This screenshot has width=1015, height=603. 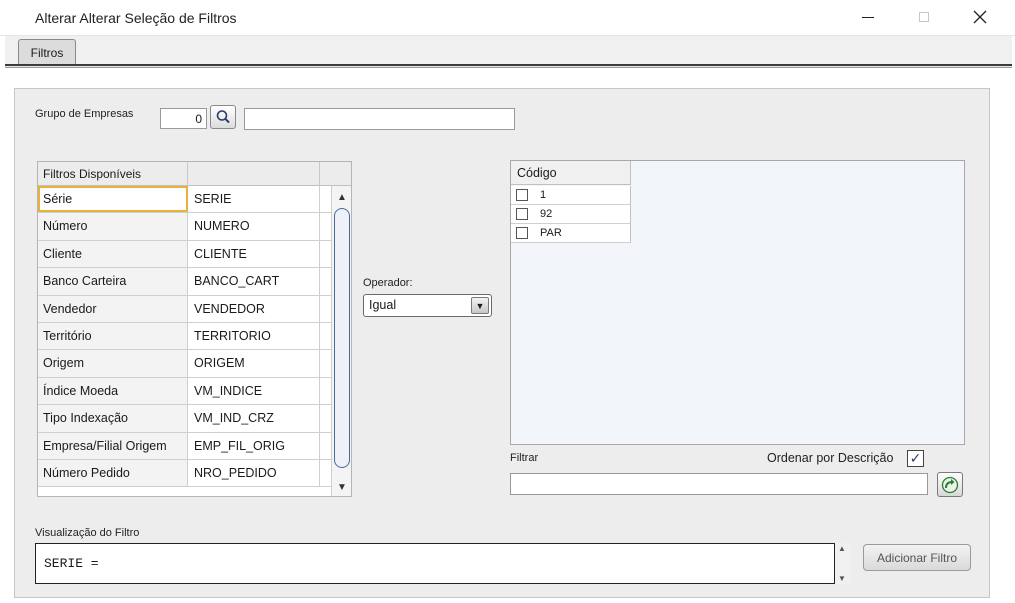 I want to click on close-icon, so click(x=980, y=17).